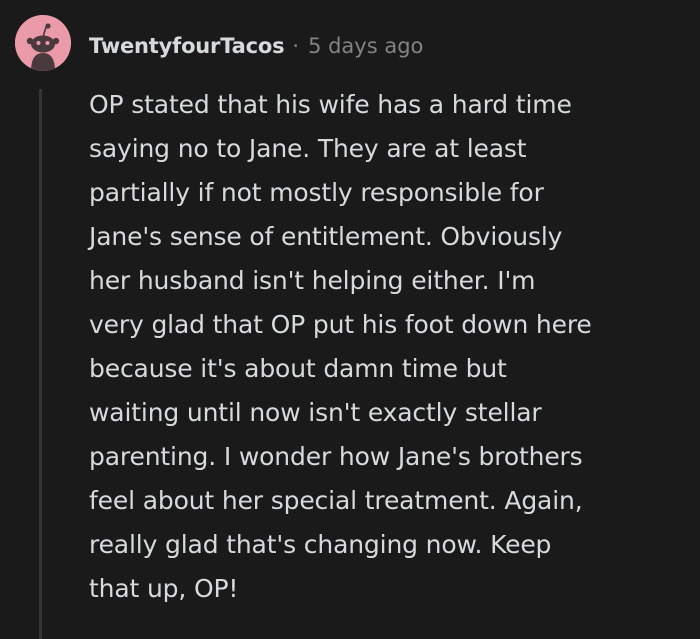 This screenshot has width=700, height=639. Describe the element at coordinates (336, 500) in the screenshot. I see `comment-line: feel about her special treatment. Again,` at that location.